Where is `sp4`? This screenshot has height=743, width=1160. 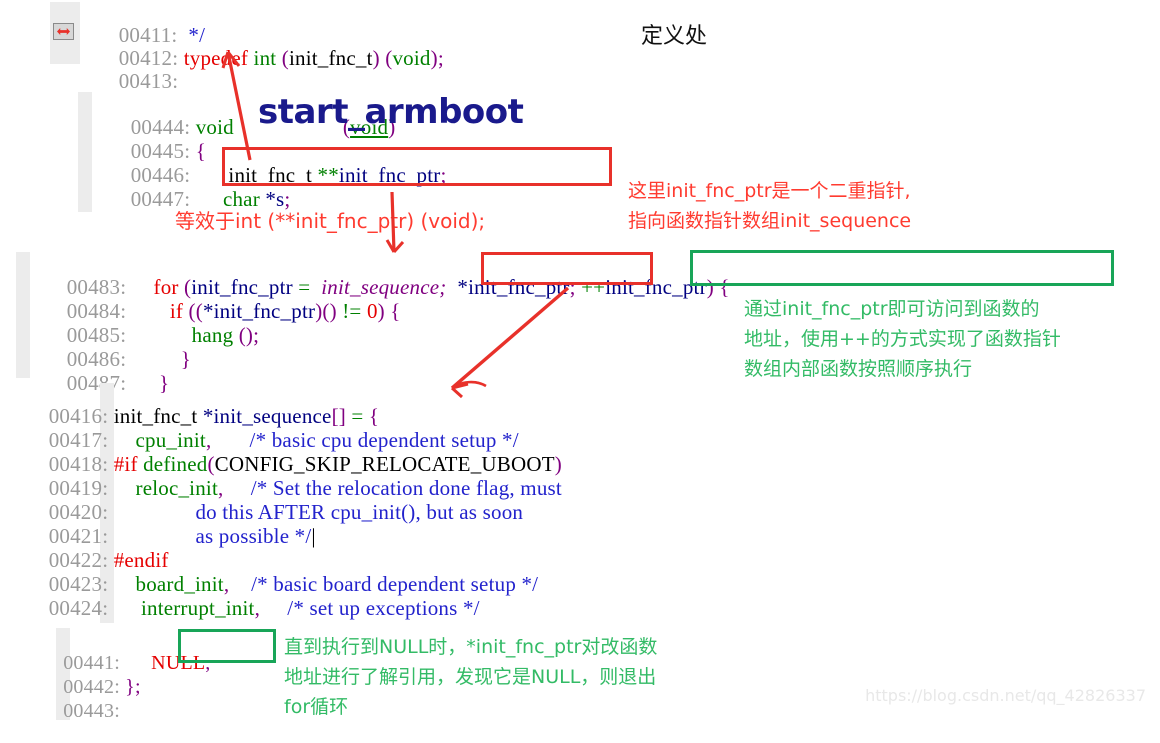
sp4 is located at coordinates (451, 287).